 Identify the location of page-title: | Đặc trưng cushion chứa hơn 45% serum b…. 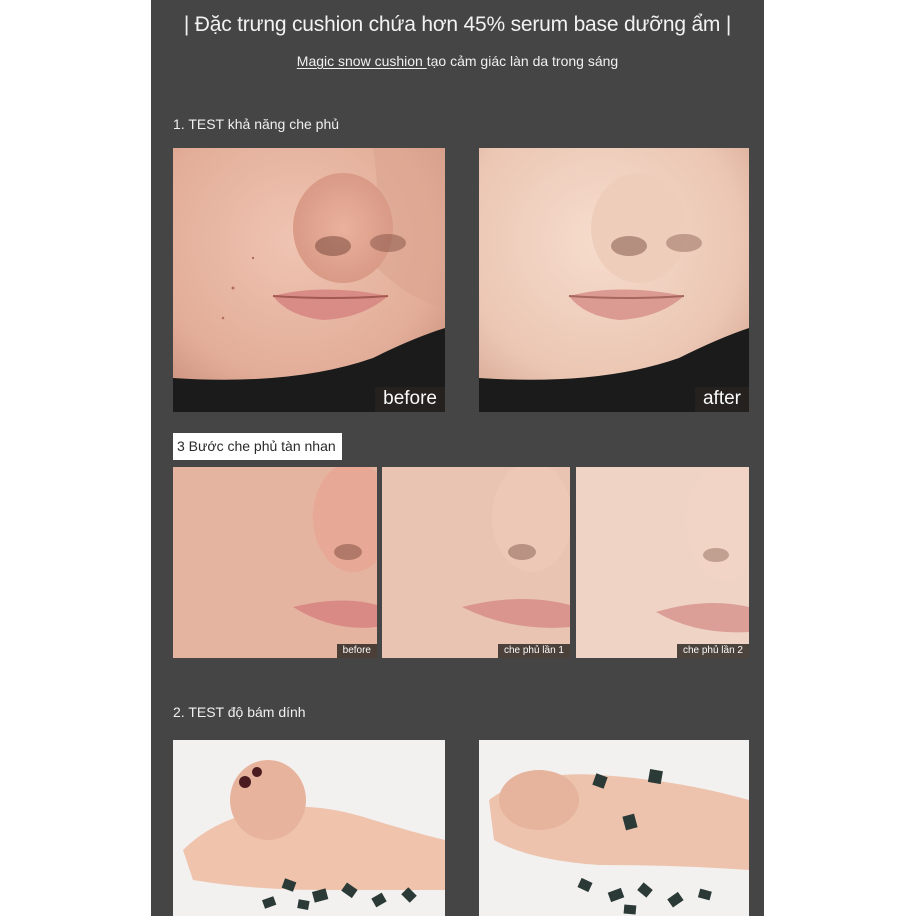
(457, 24).